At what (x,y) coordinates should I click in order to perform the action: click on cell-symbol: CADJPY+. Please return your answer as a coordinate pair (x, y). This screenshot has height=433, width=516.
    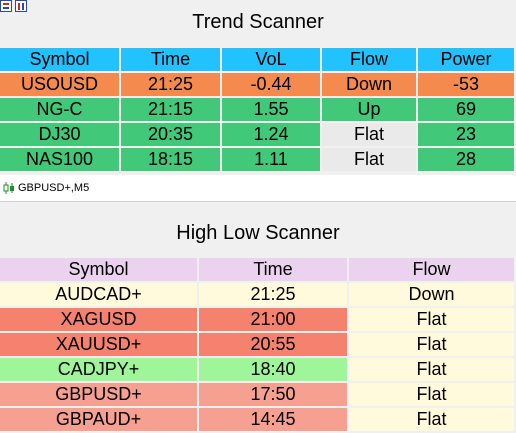
    Looking at the image, I should click on (99, 370).